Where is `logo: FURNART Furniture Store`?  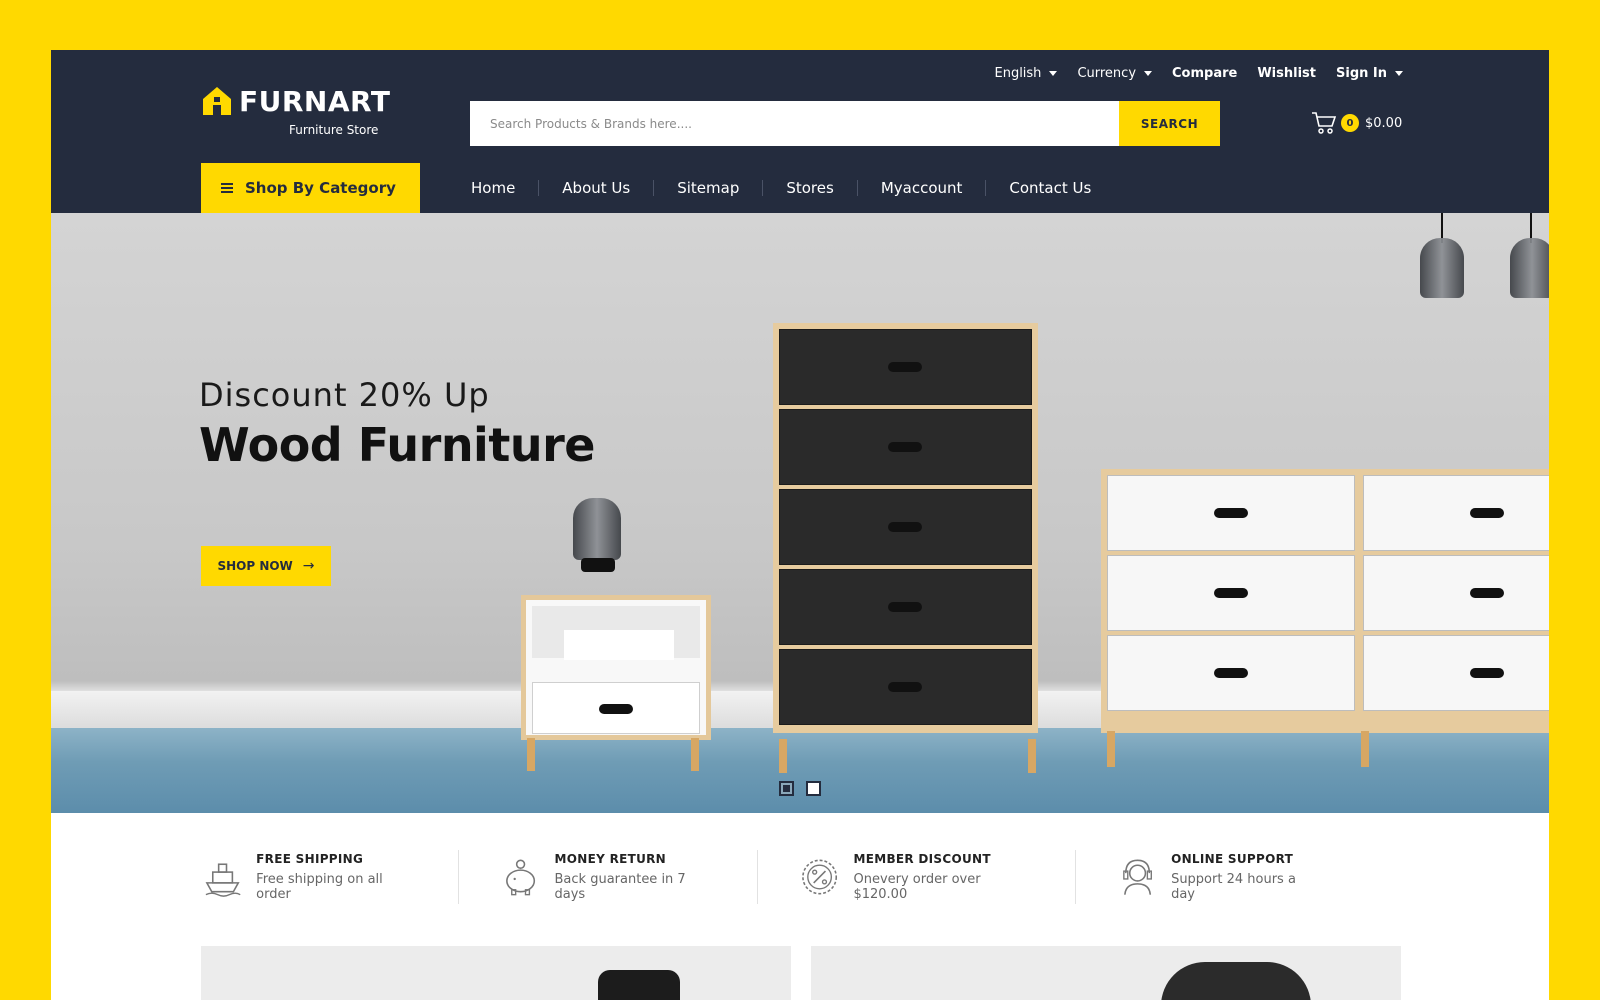 logo: FURNART Furniture Store is located at coordinates (301, 113).